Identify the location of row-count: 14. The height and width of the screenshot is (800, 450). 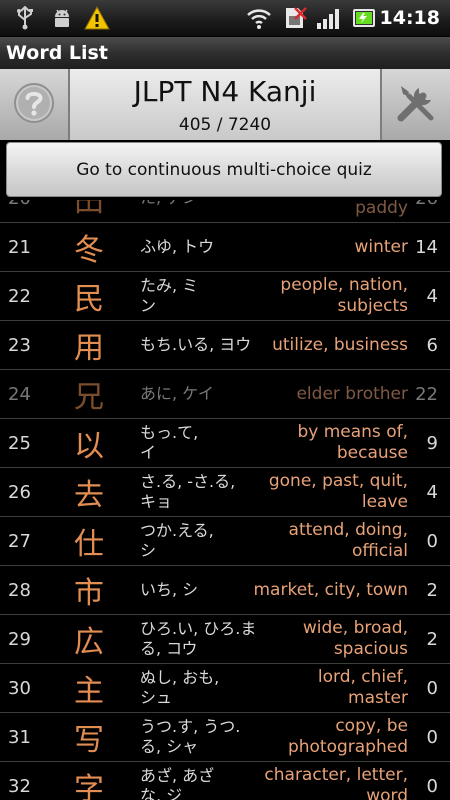
(426, 247).